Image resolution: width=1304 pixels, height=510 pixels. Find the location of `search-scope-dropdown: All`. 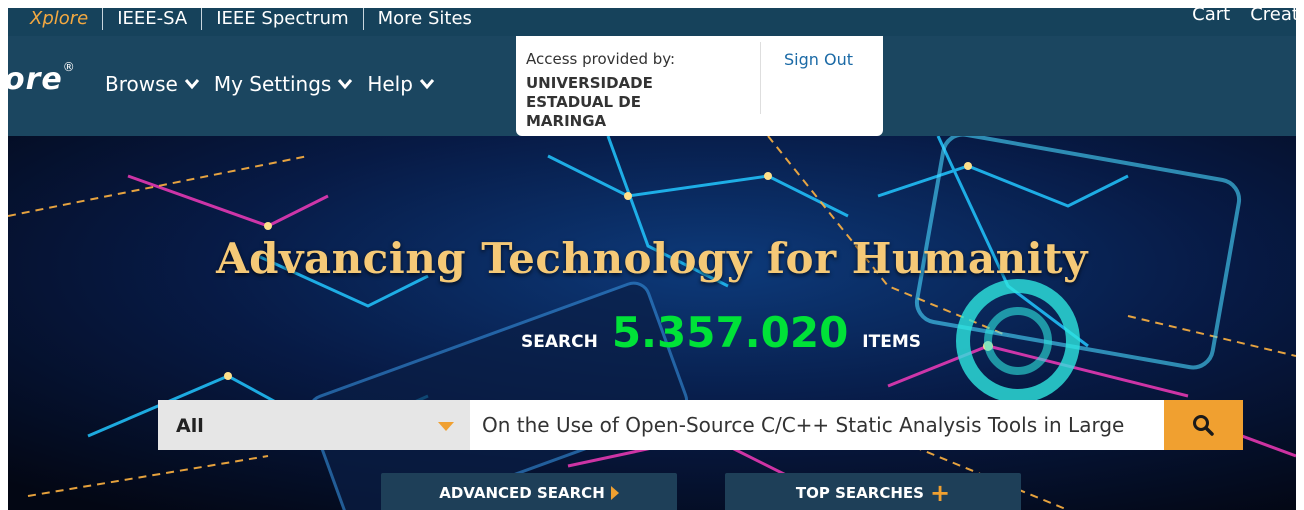

search-scope-dropdown: All is located at coordinates (314, 425).